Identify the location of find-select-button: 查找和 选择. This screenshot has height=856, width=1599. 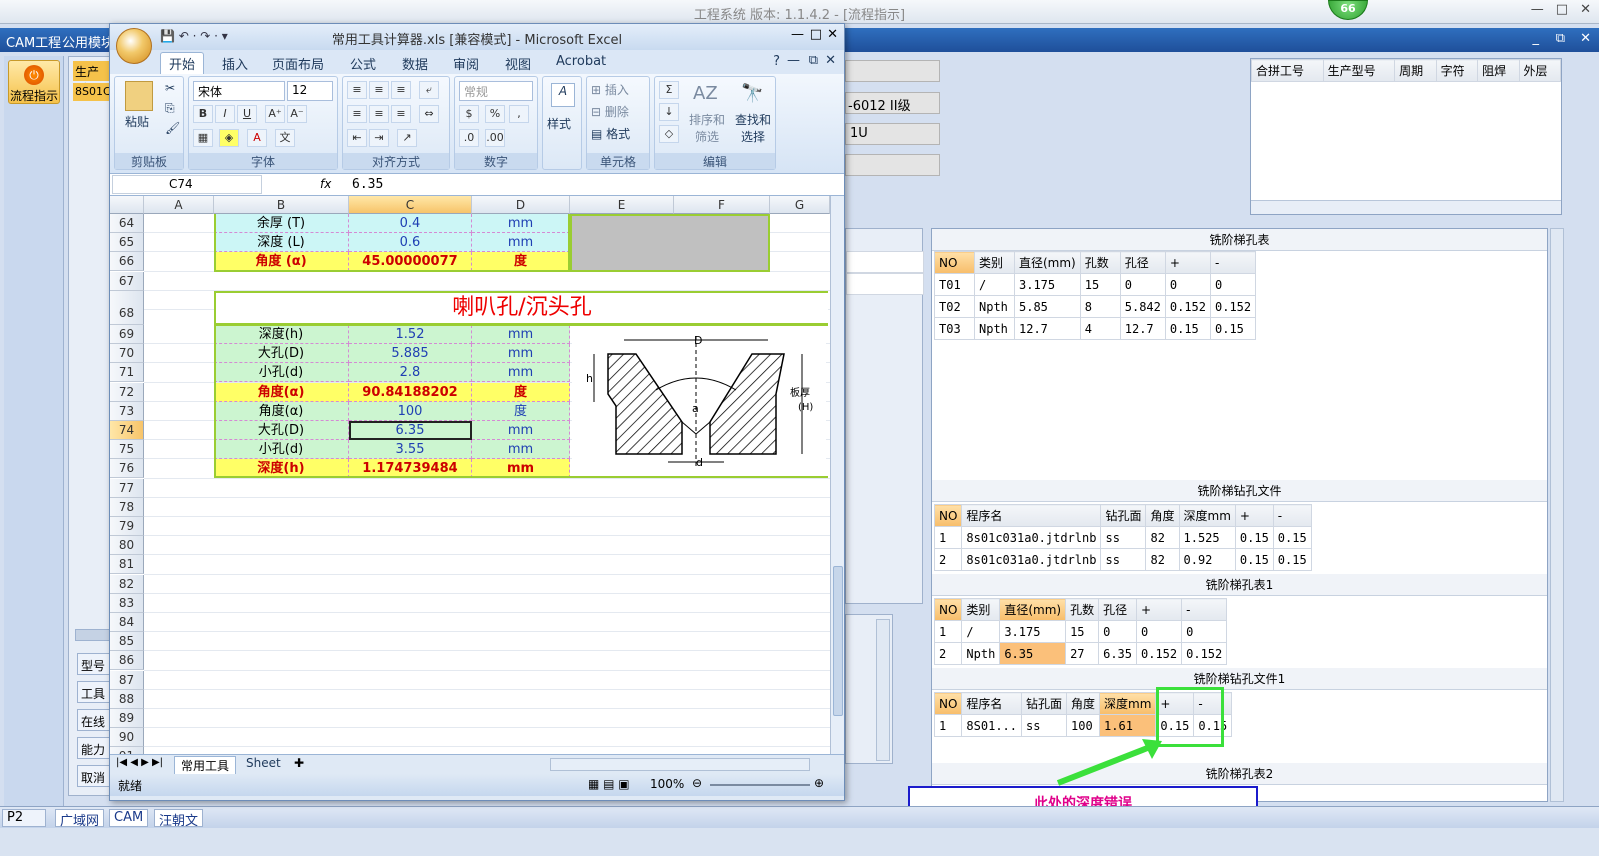
(753, 128).